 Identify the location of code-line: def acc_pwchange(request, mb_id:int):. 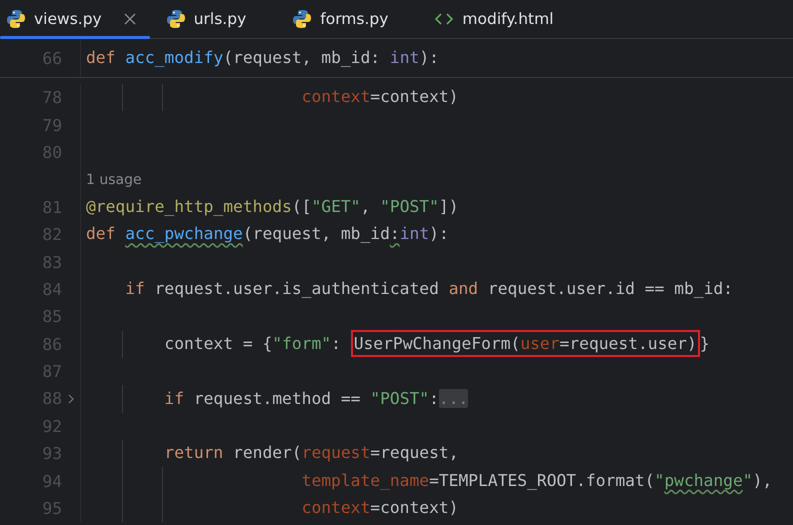
(267, 234).